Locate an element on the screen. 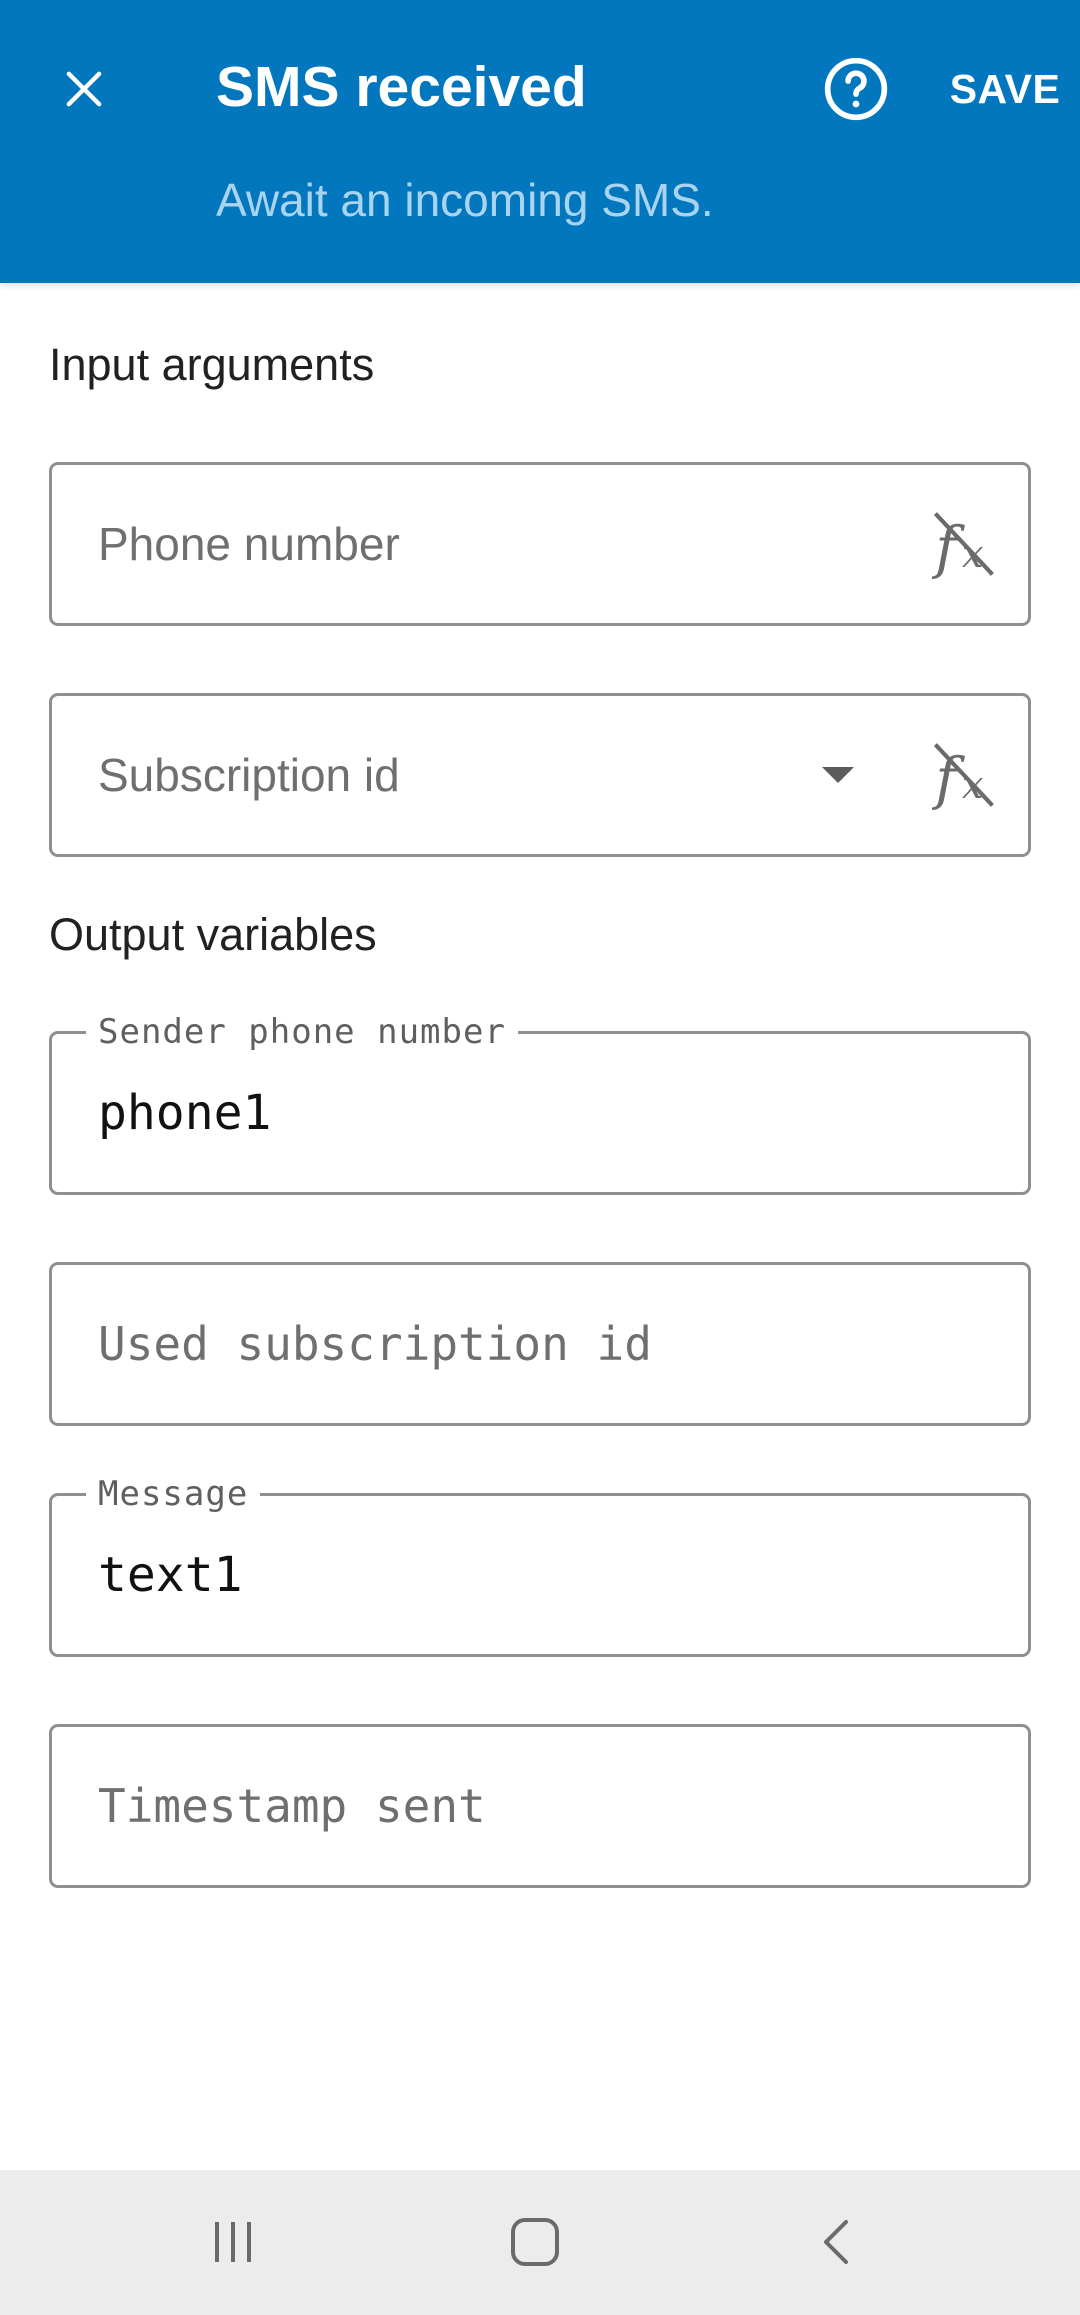 This screenshot has height=2315, width=1080. help-circle-icon is located at coordinates (856, 89).